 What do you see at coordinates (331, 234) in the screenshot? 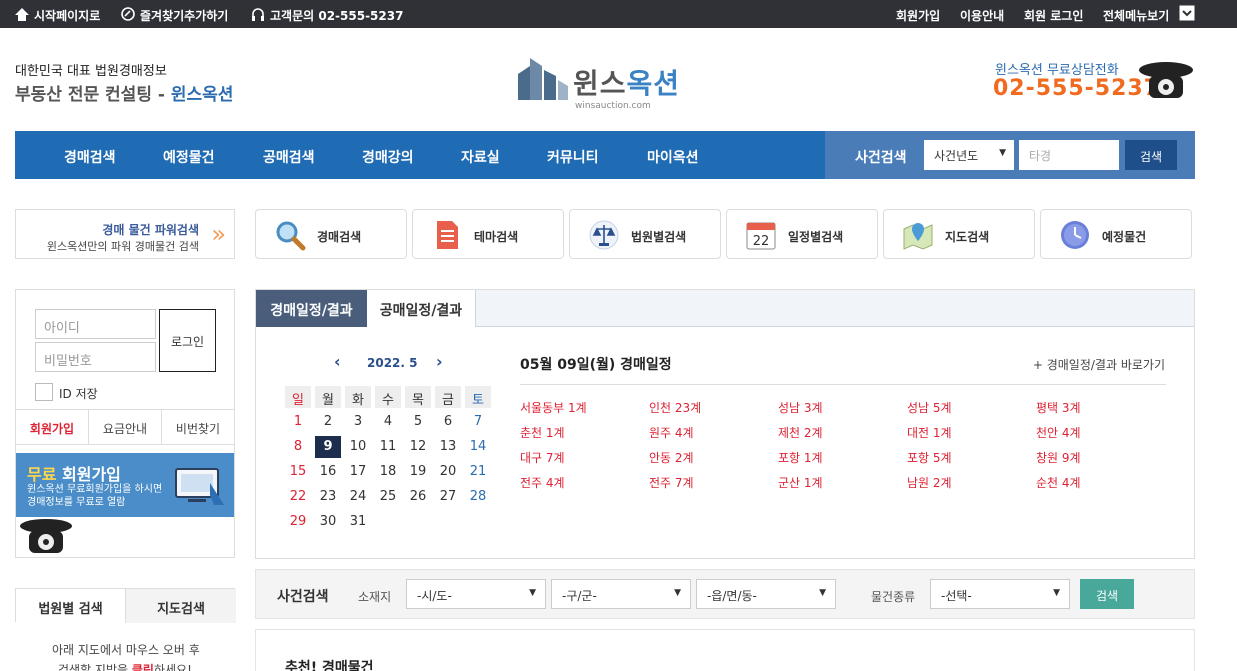
I see `quick-auction-search: 경매검색` at bounding box center [331, 234].